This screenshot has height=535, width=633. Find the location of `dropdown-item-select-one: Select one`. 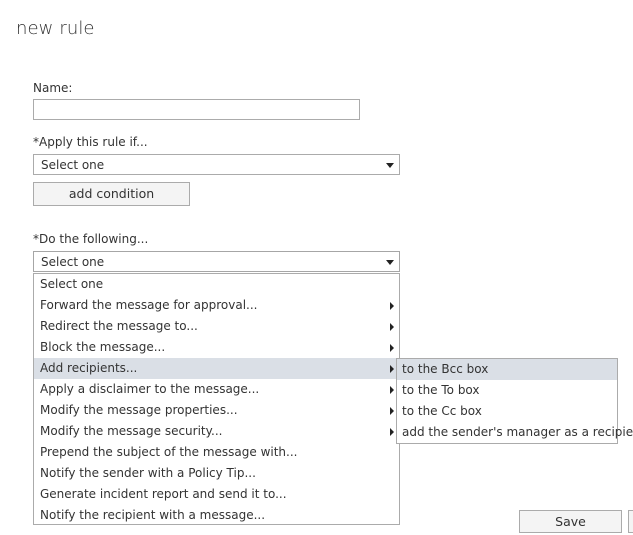

dropdown-item-select-one: Select one is located at coordinates (216, 284).